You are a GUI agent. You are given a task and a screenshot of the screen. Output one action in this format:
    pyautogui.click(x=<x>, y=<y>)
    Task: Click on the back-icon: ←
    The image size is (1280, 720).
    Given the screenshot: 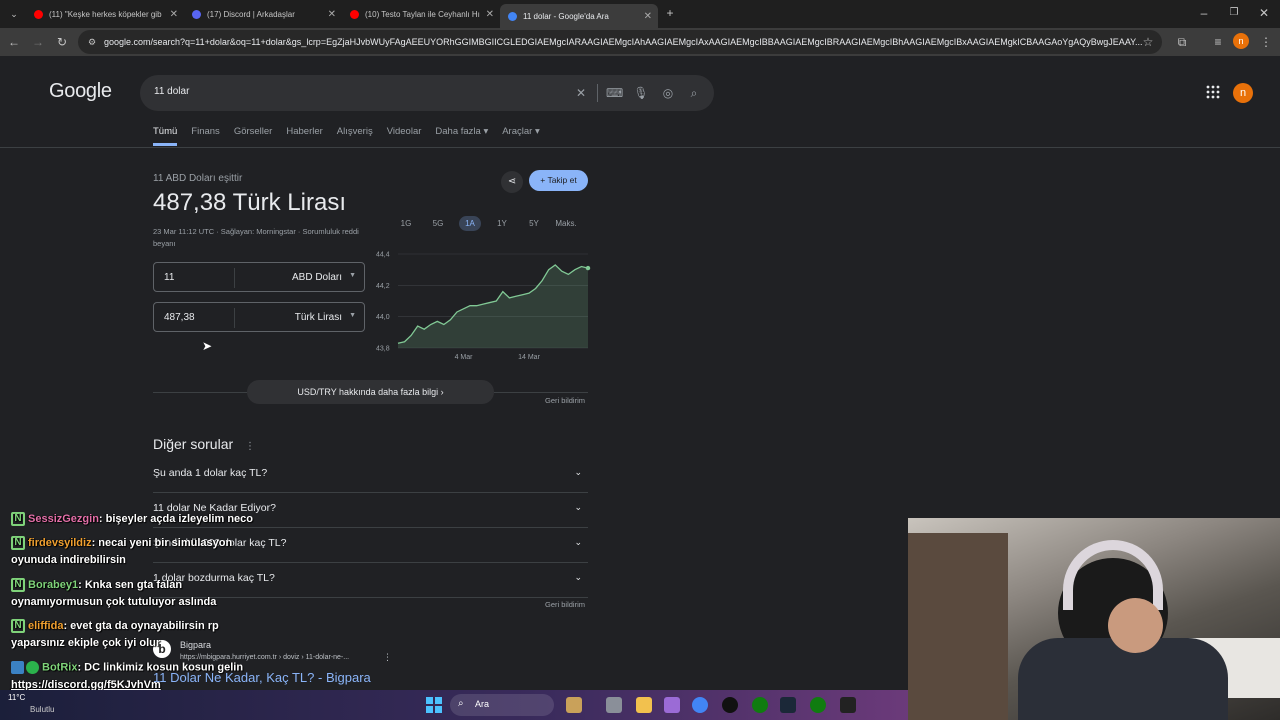 What is the action you would take?
    pyautogui.click(x=14, y=42)
    